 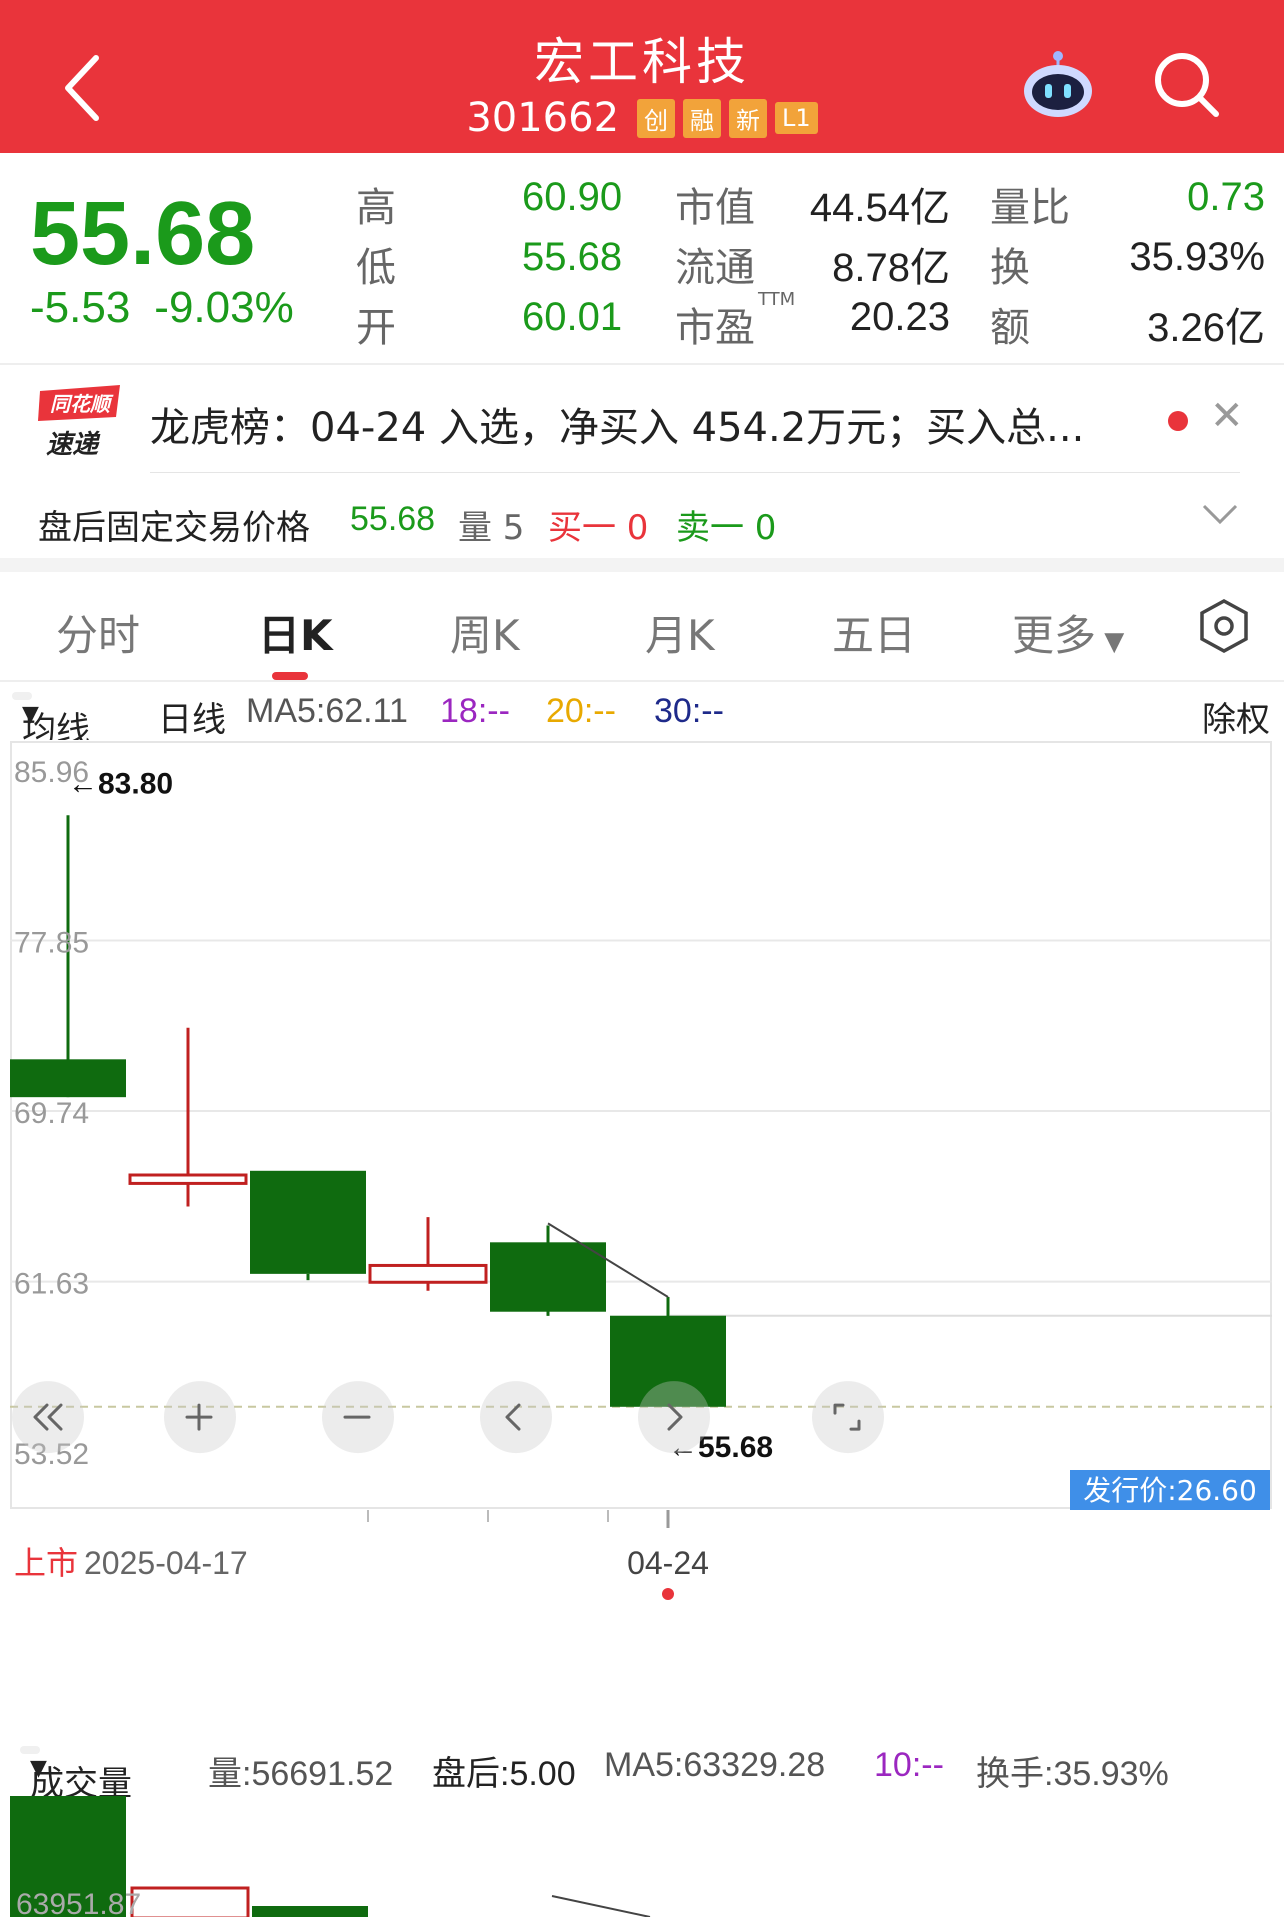 I want to click on settings-gear-icon, so click(x=1224, y=626).